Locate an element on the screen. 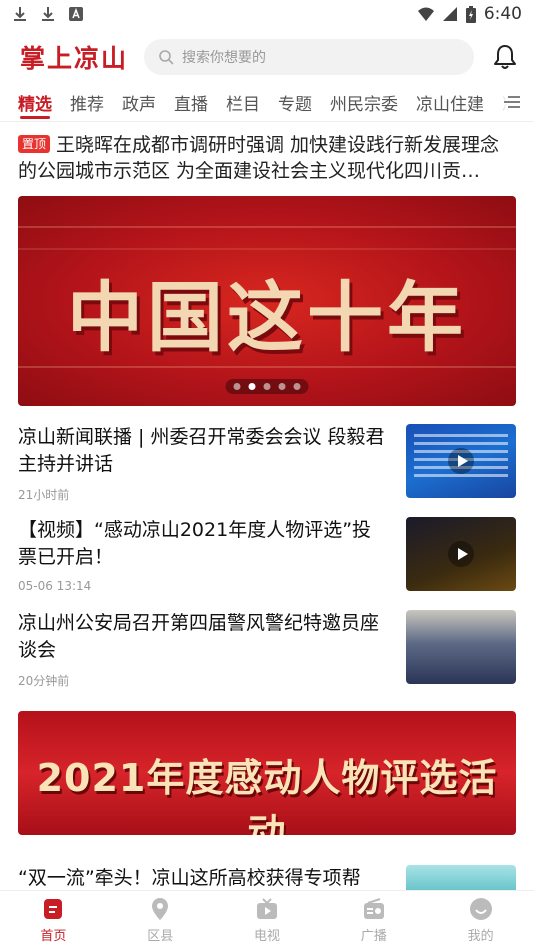 This screenshot has height=950, width=534. news-time: 20分钟前 is located at coordinates (44, 681).